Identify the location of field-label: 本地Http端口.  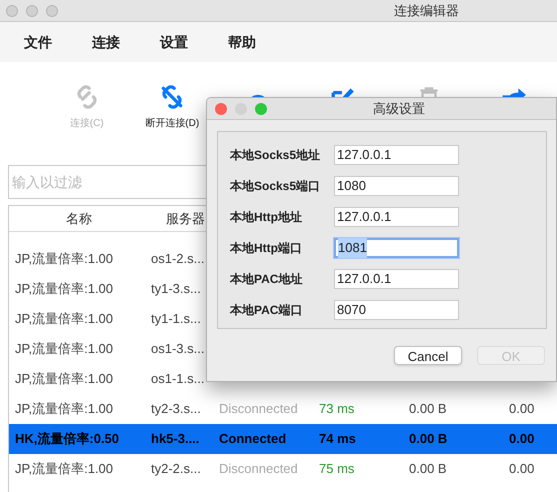
(266, 248).